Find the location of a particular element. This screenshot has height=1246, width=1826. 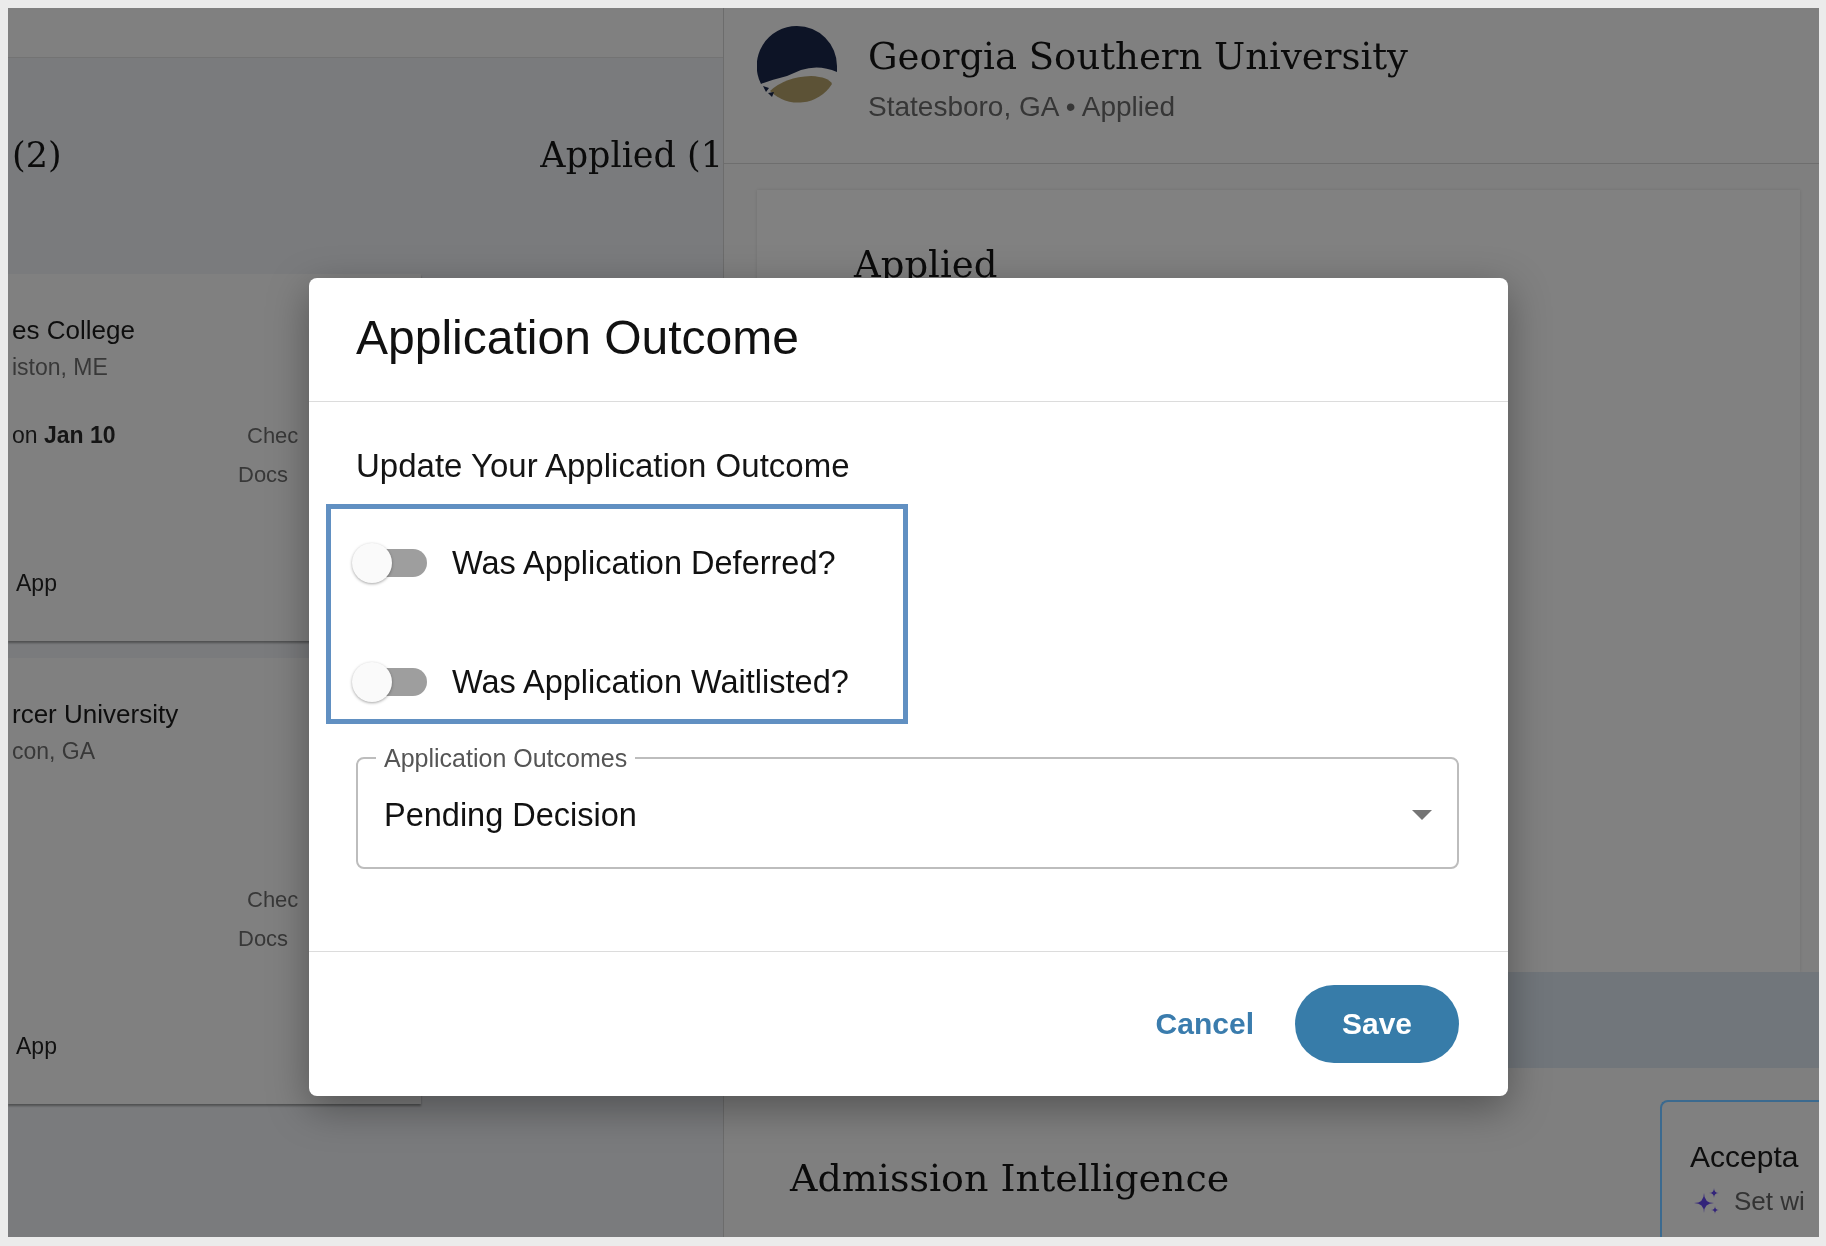

toggle-label: Was Application Deferred? is located at coordinates (644, 563).